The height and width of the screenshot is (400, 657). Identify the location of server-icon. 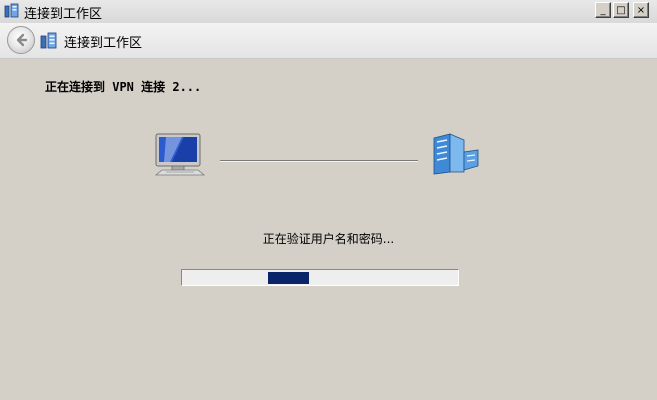
(456, 156).